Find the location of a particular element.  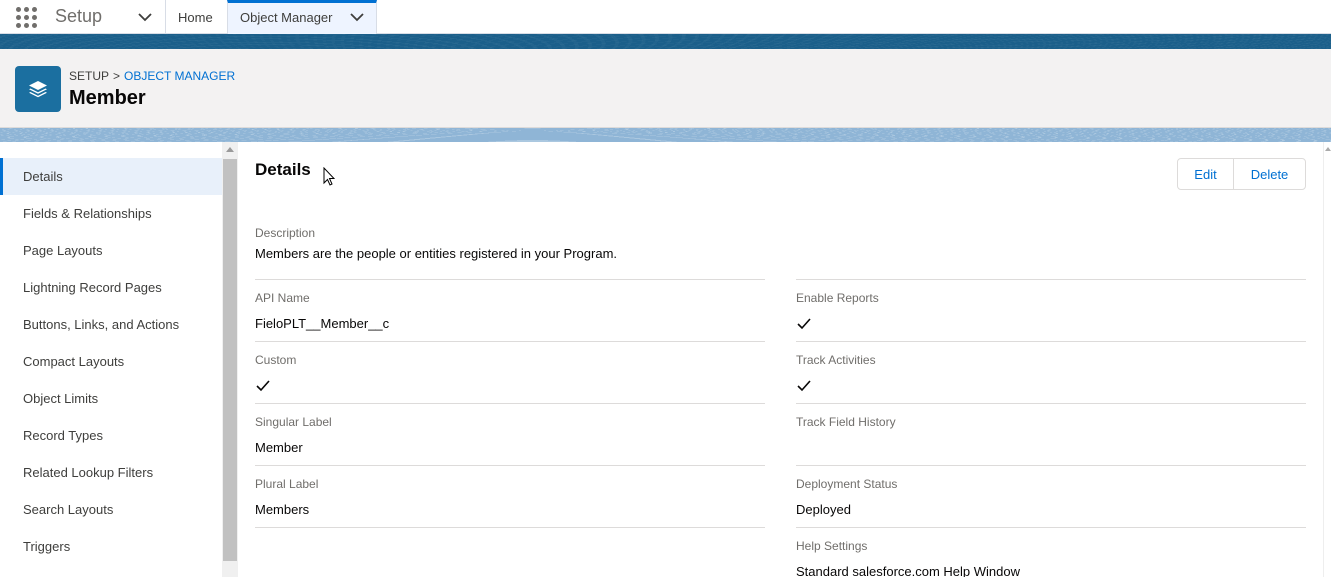

sidebar-item-label: Details is located at coordinates (43, 176).